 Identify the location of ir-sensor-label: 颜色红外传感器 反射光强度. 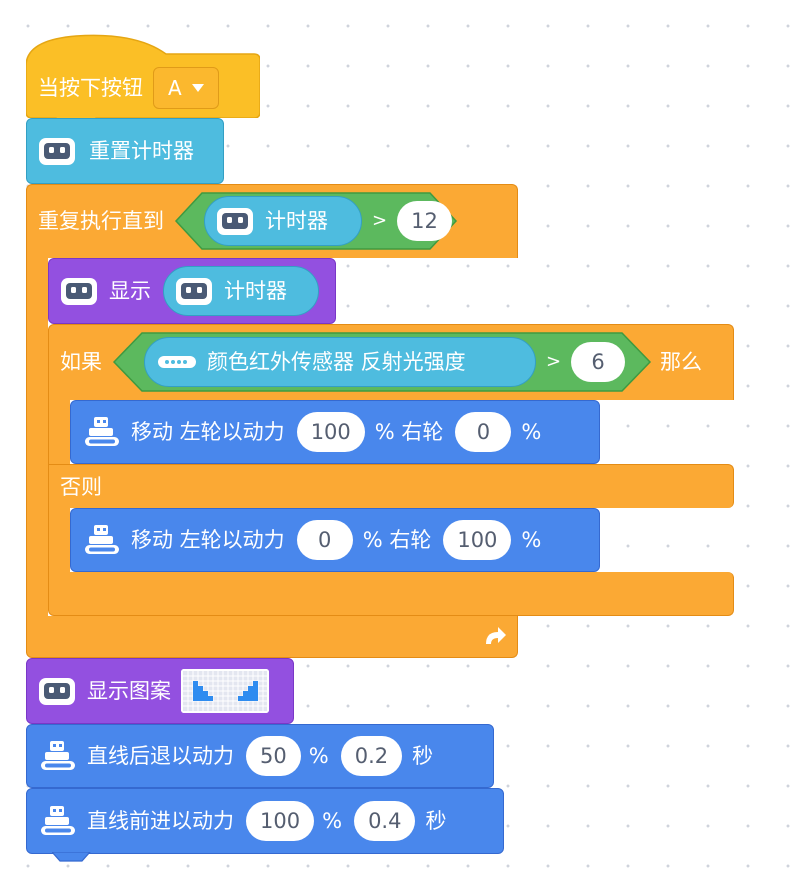
(336, 361).